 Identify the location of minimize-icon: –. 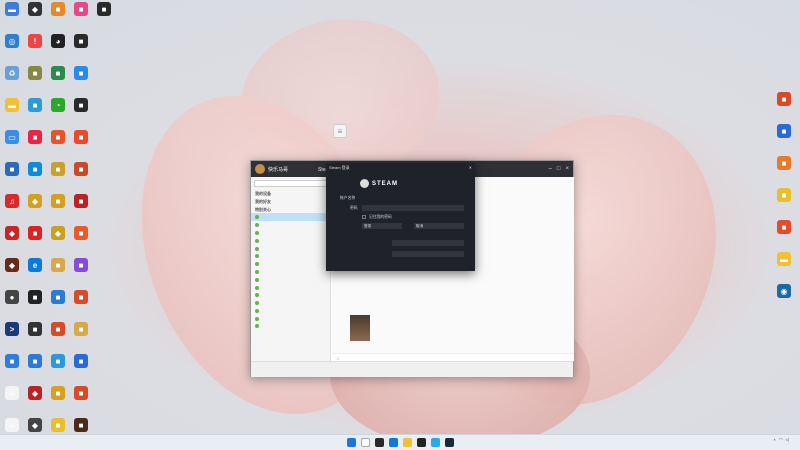
(550, 169).